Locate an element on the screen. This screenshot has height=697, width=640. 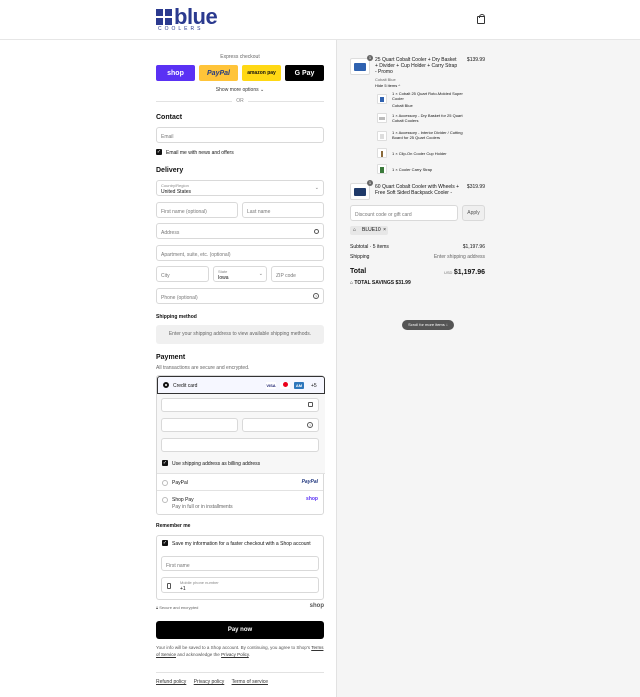
shop-pay-radio is located at coordinates (165, 500).